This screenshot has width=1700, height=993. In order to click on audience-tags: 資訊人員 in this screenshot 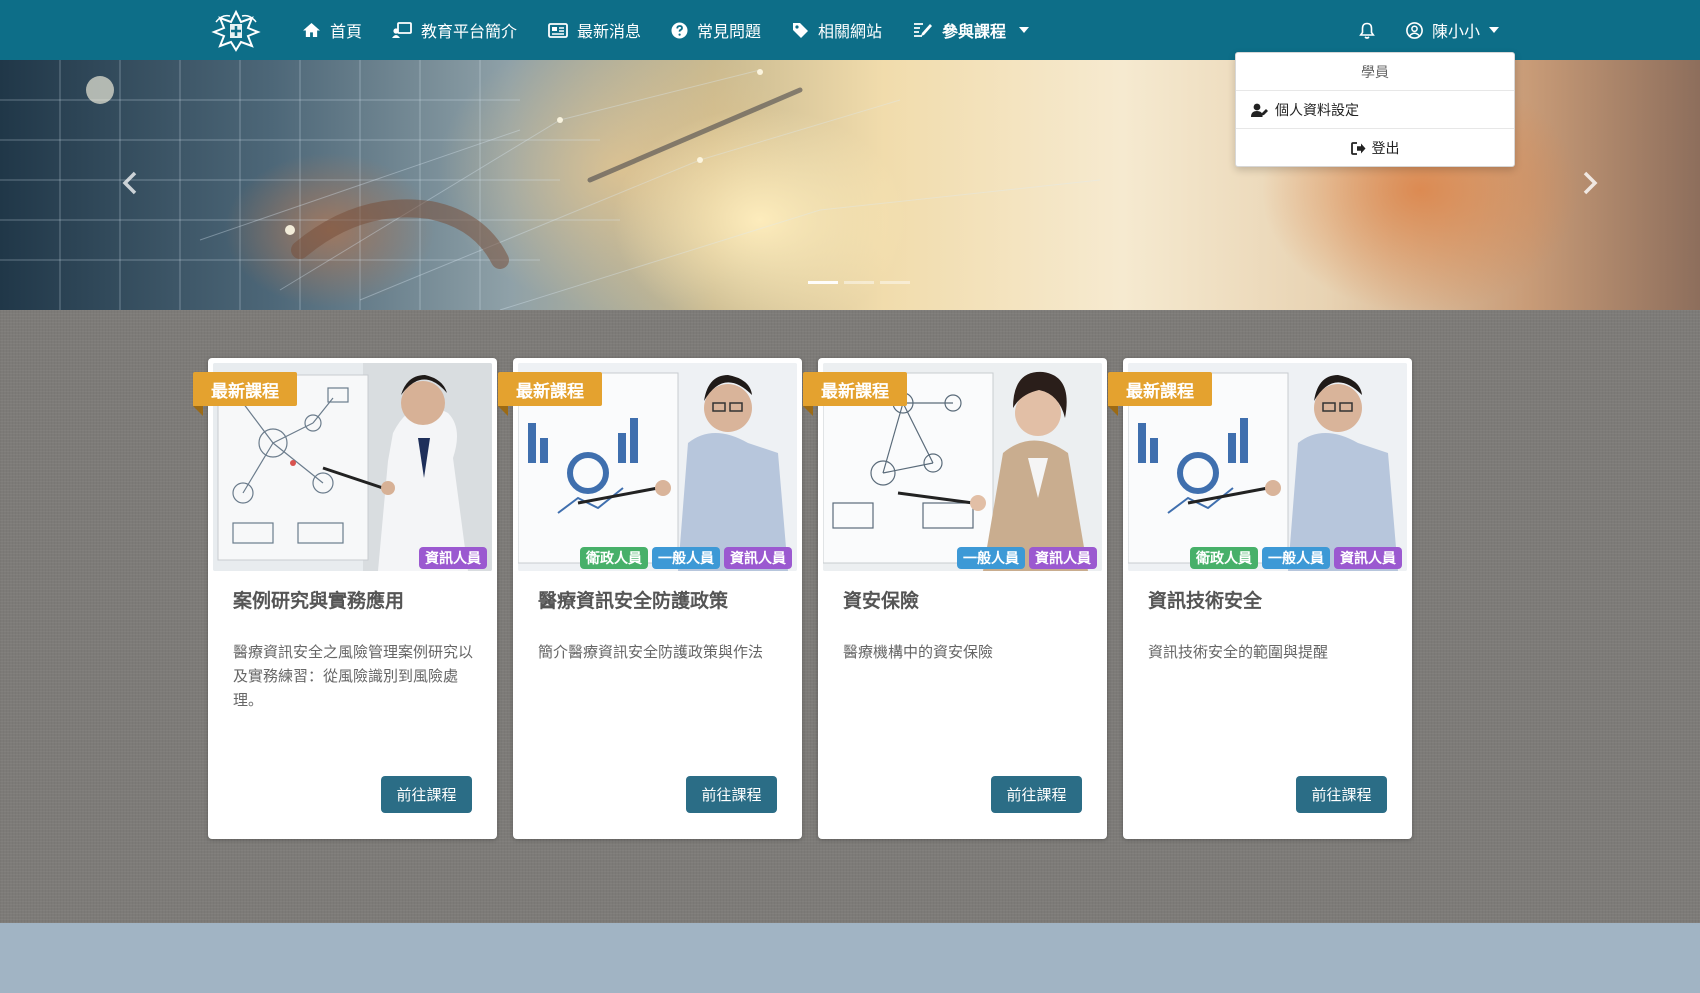, I will do `click(453, 558)`.